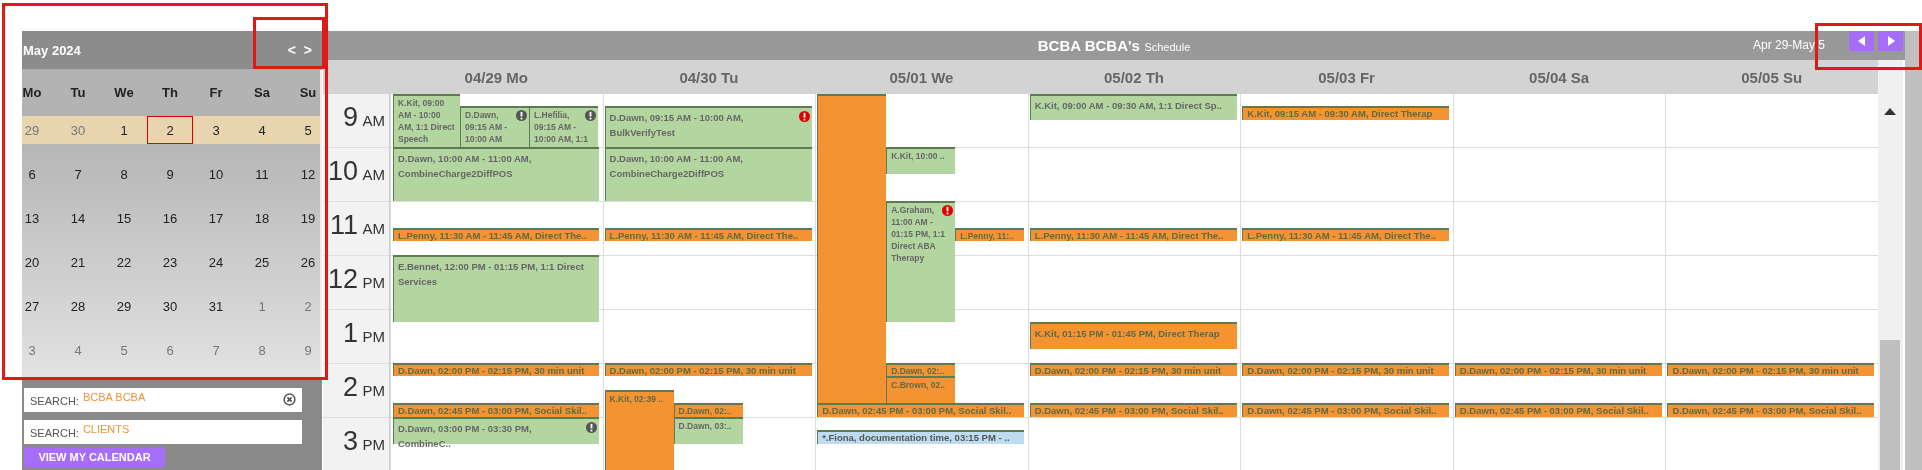 Image resolution: width=1922 pixels, height=470 pixels. Describe the element at coordinates (307, 50) in the screenshot. I see `month-nav-button: >` at that location.